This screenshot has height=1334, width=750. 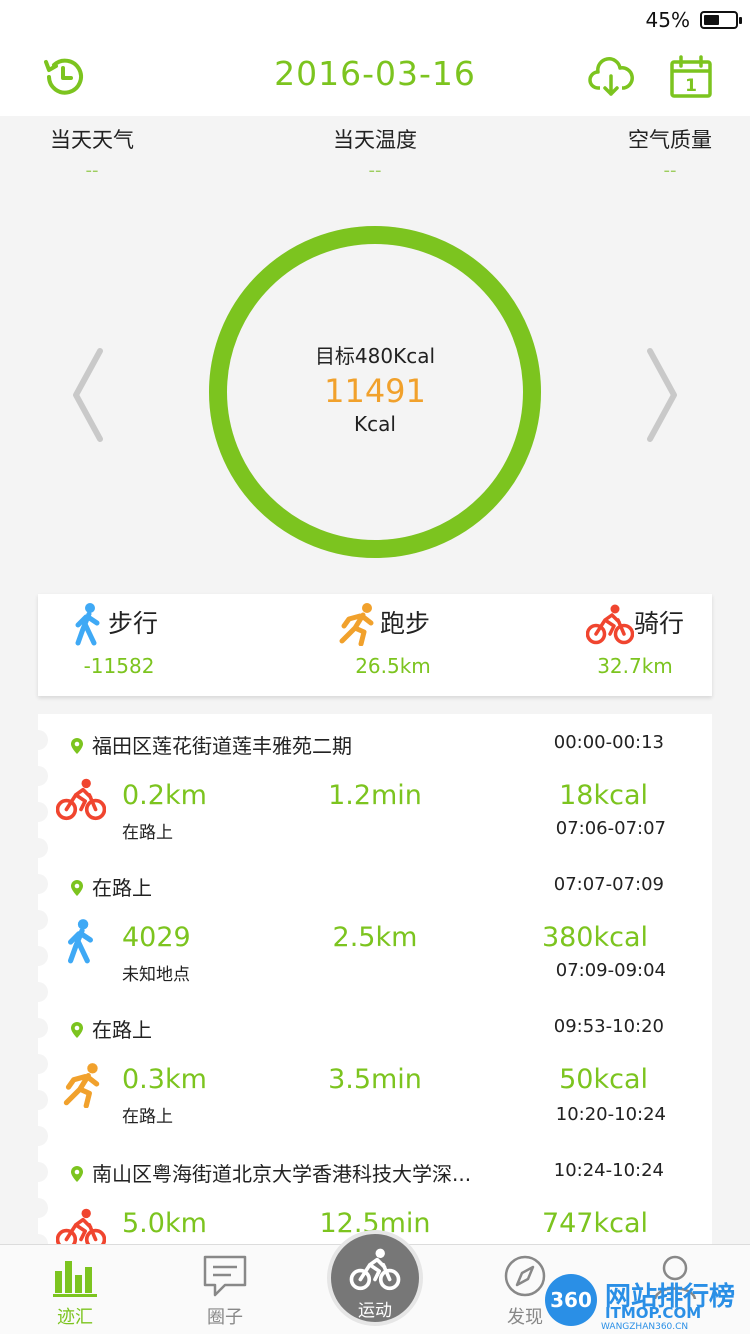 I want to click on weather-label: 当天天气, so click(x=92, y=140).